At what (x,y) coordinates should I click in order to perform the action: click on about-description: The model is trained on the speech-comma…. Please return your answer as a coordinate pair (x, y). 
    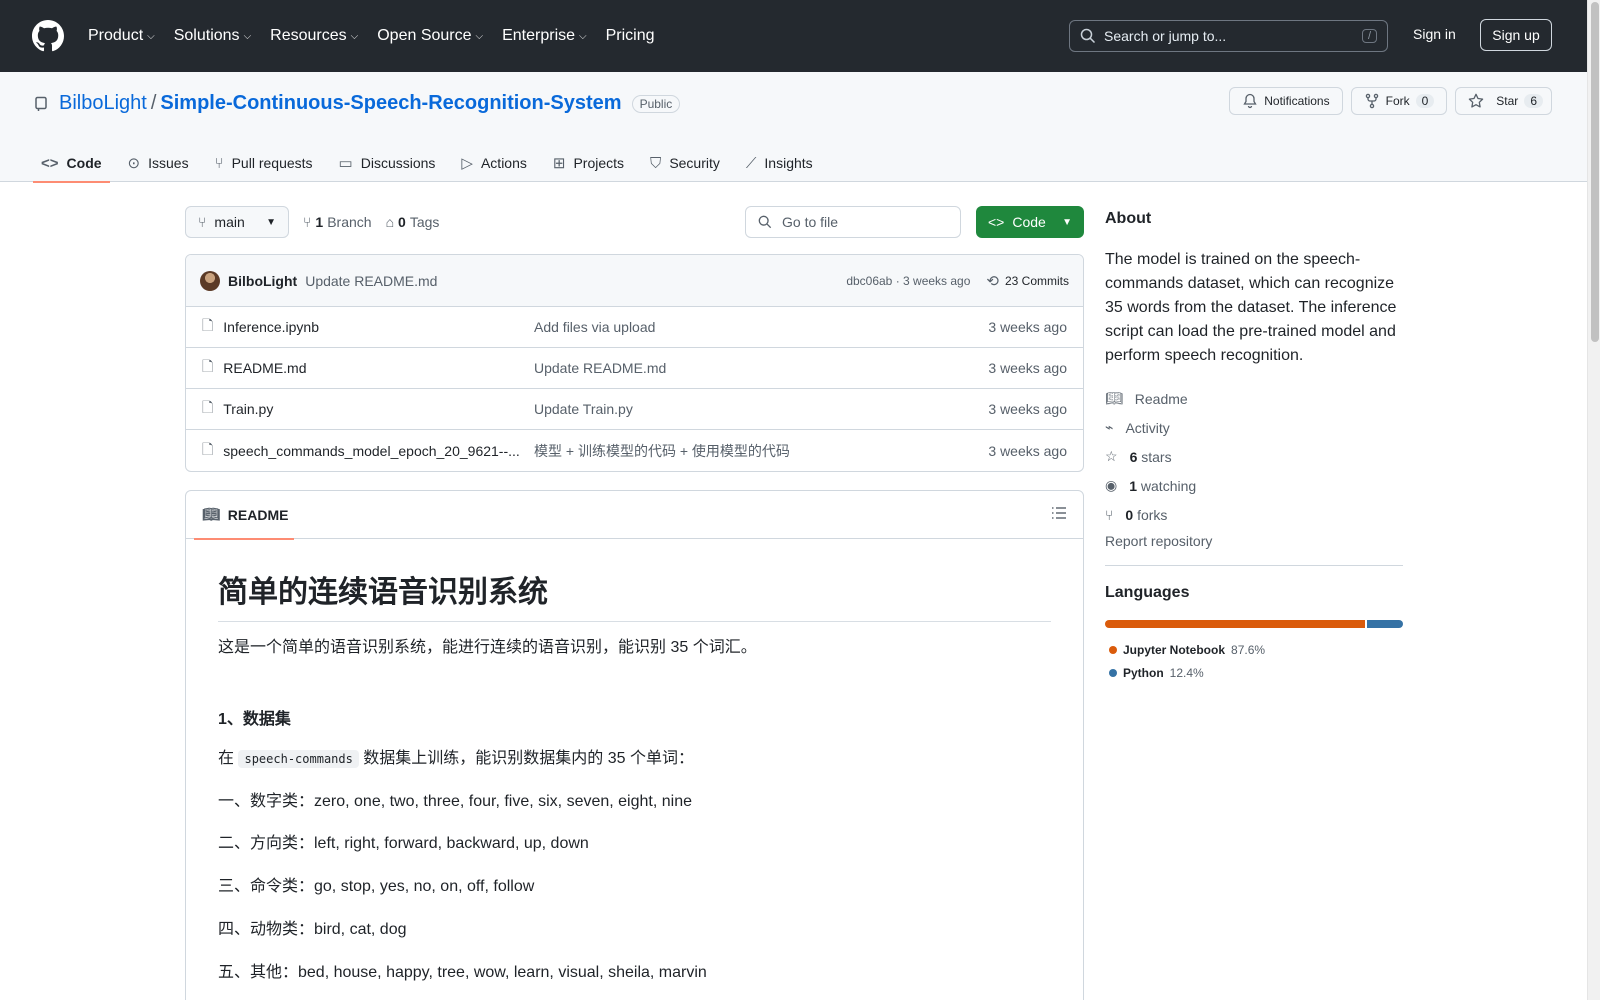
    Looking at the image, I should click on (1251, 307).